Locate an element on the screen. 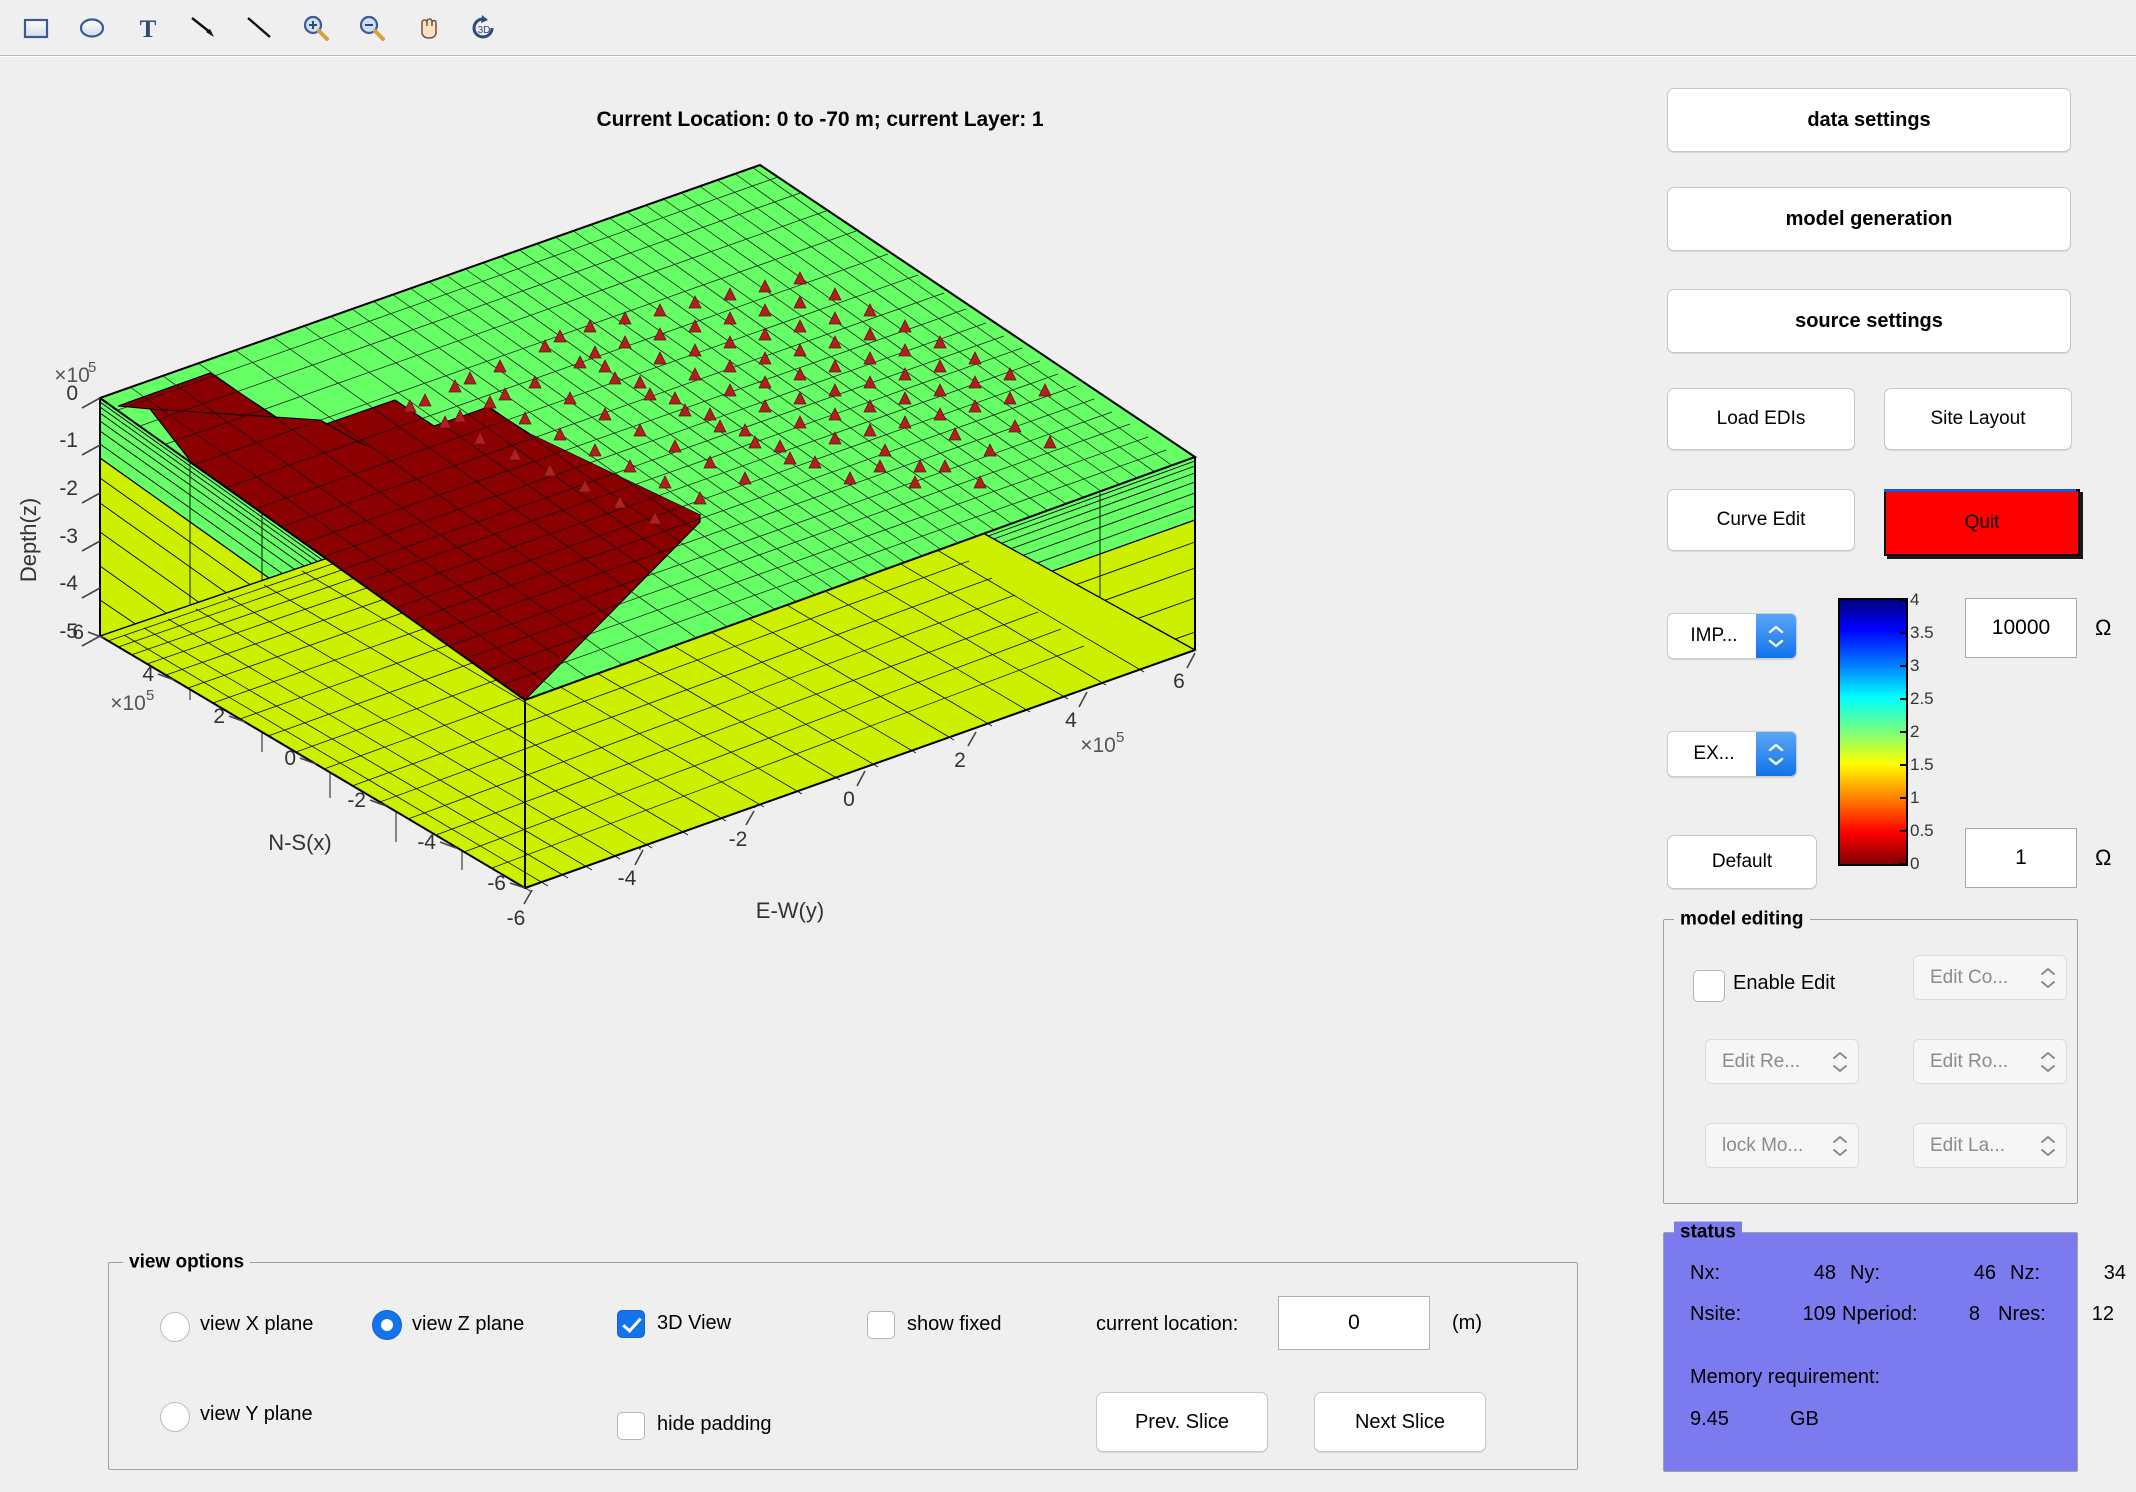  site-layout-button: Site Layout is located at coordinates (1978, 419).